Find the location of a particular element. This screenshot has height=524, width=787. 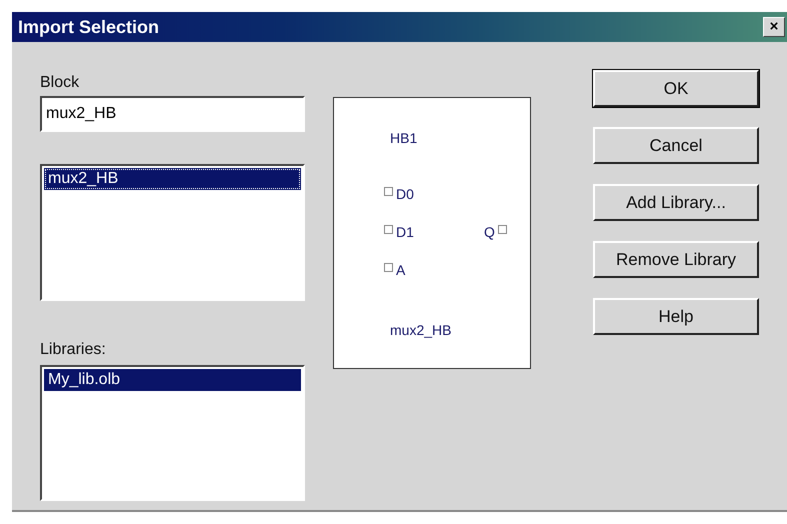

dialog-button: OK is located at coordinates (676, 88).